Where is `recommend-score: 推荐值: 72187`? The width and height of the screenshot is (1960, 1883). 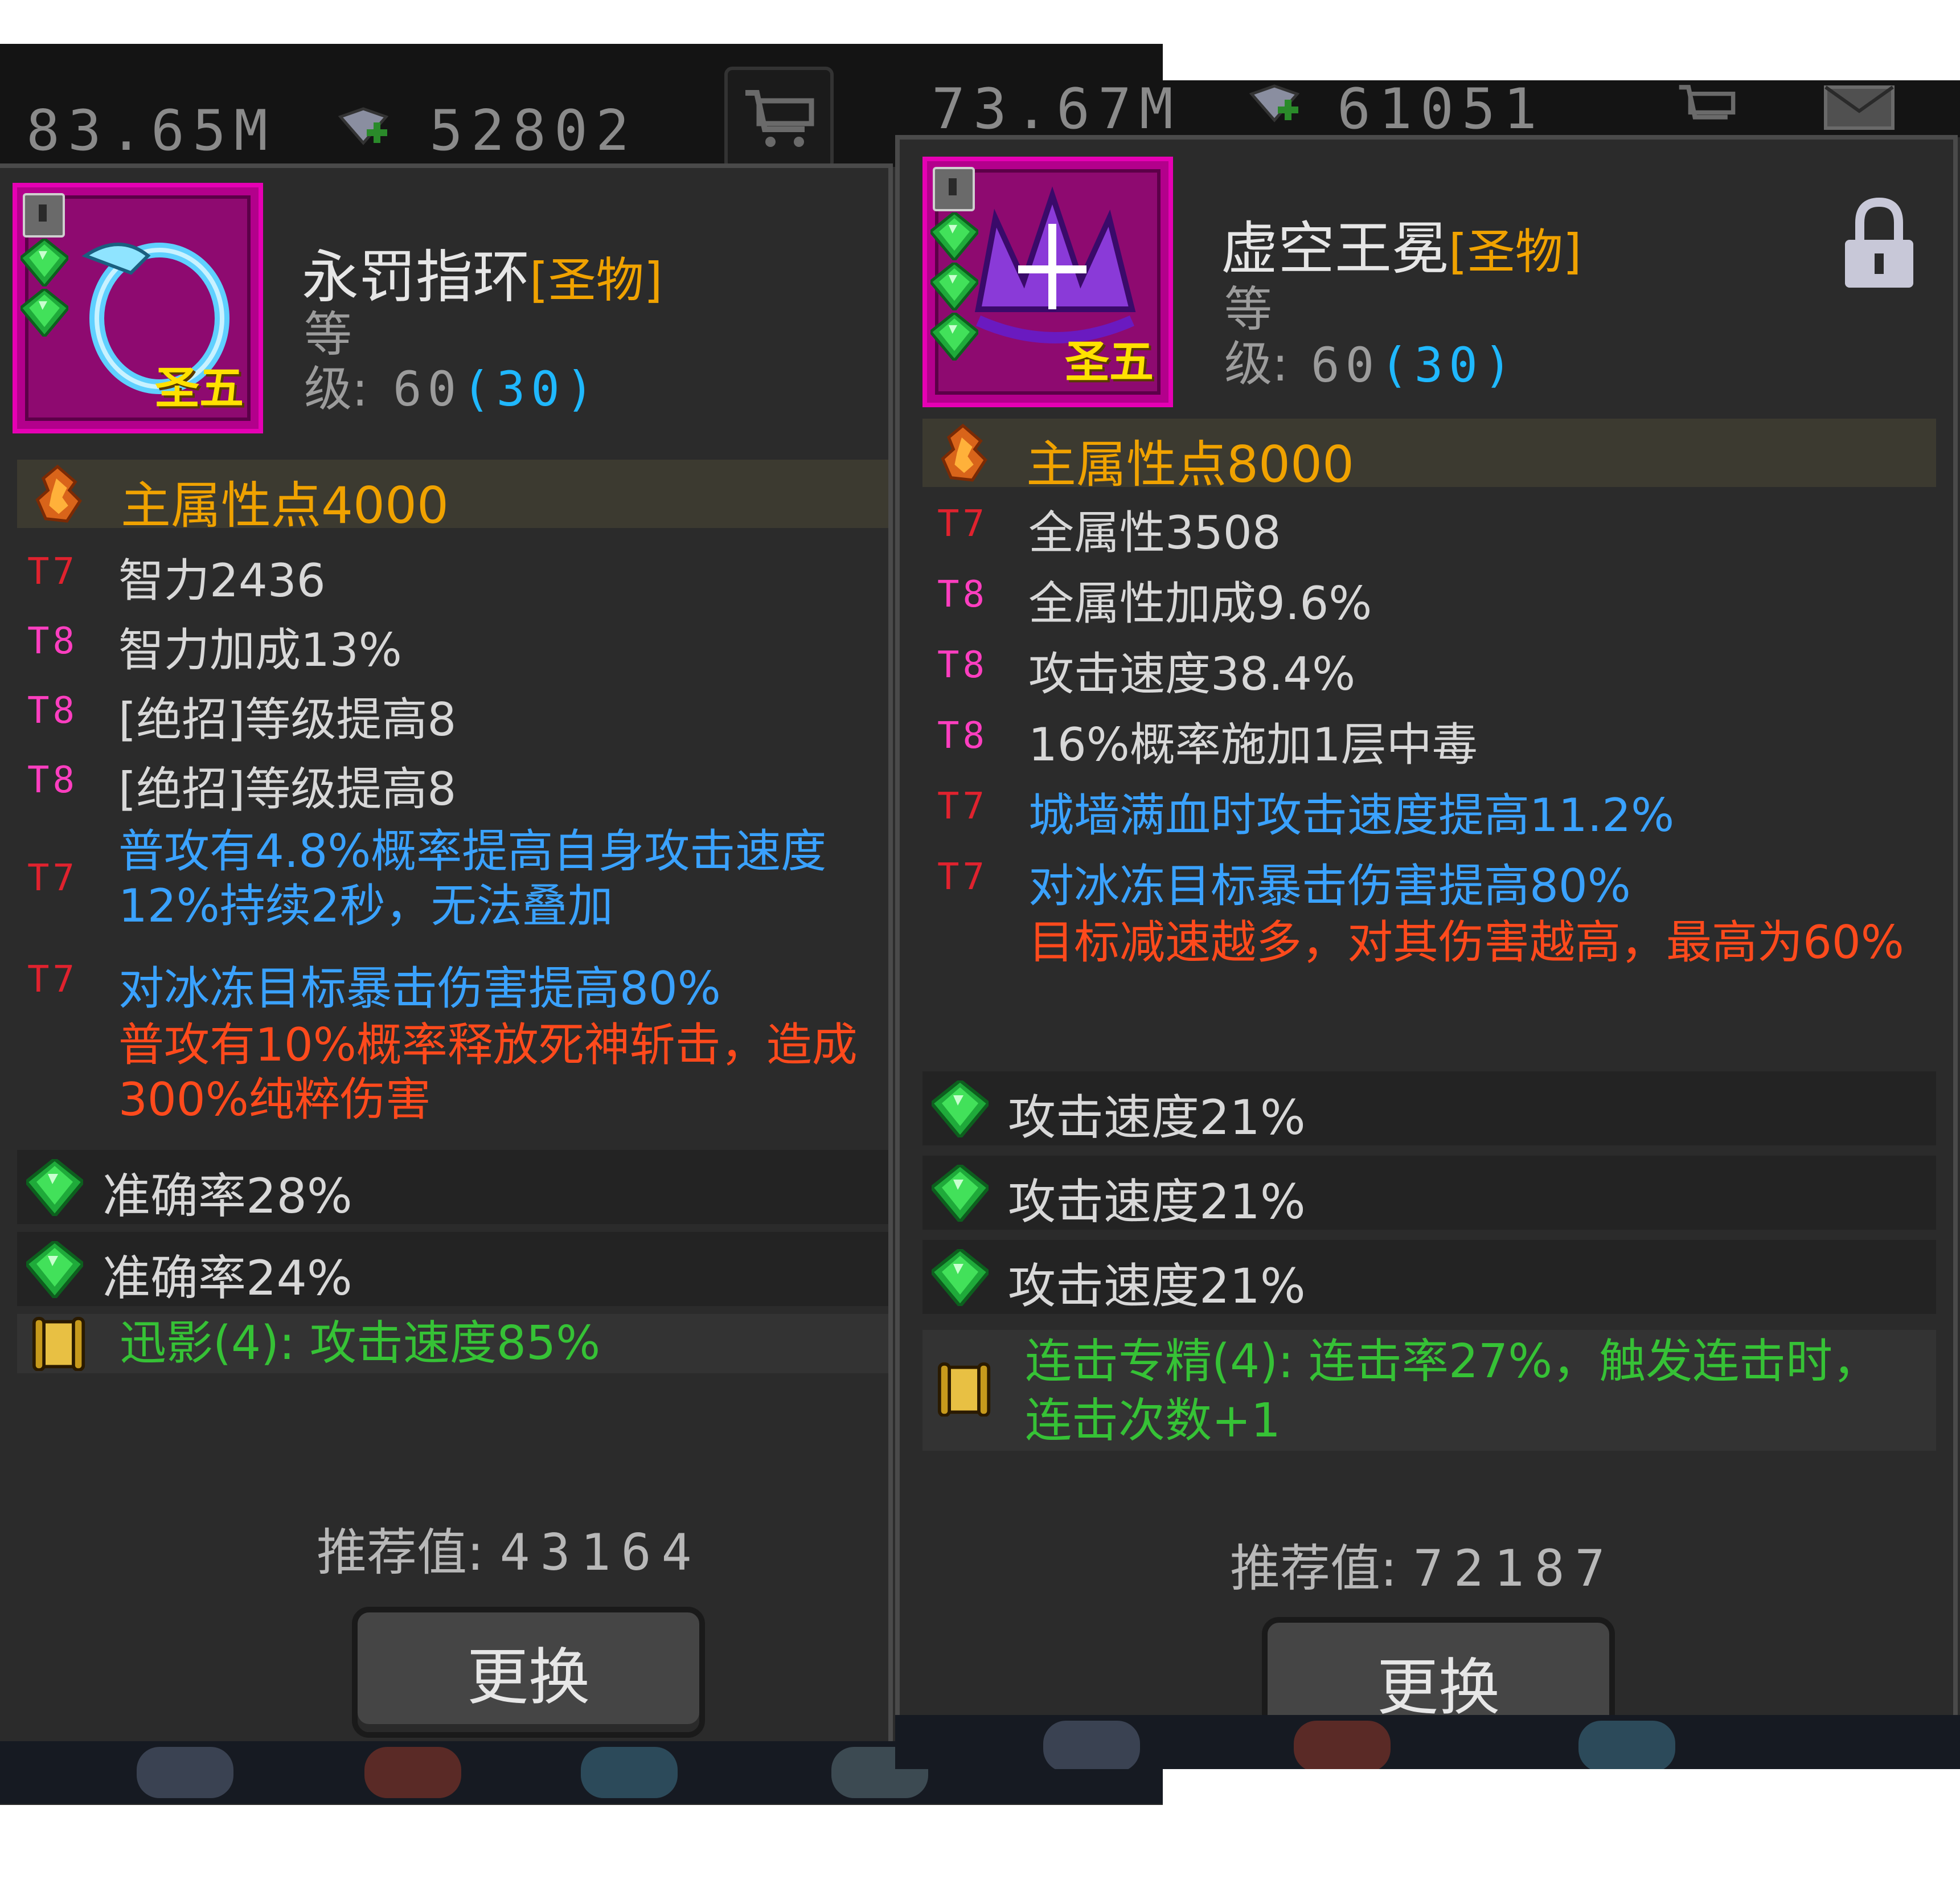
recommend-score: 推荐值: 72187 is located at coordinates (1422, 1564).